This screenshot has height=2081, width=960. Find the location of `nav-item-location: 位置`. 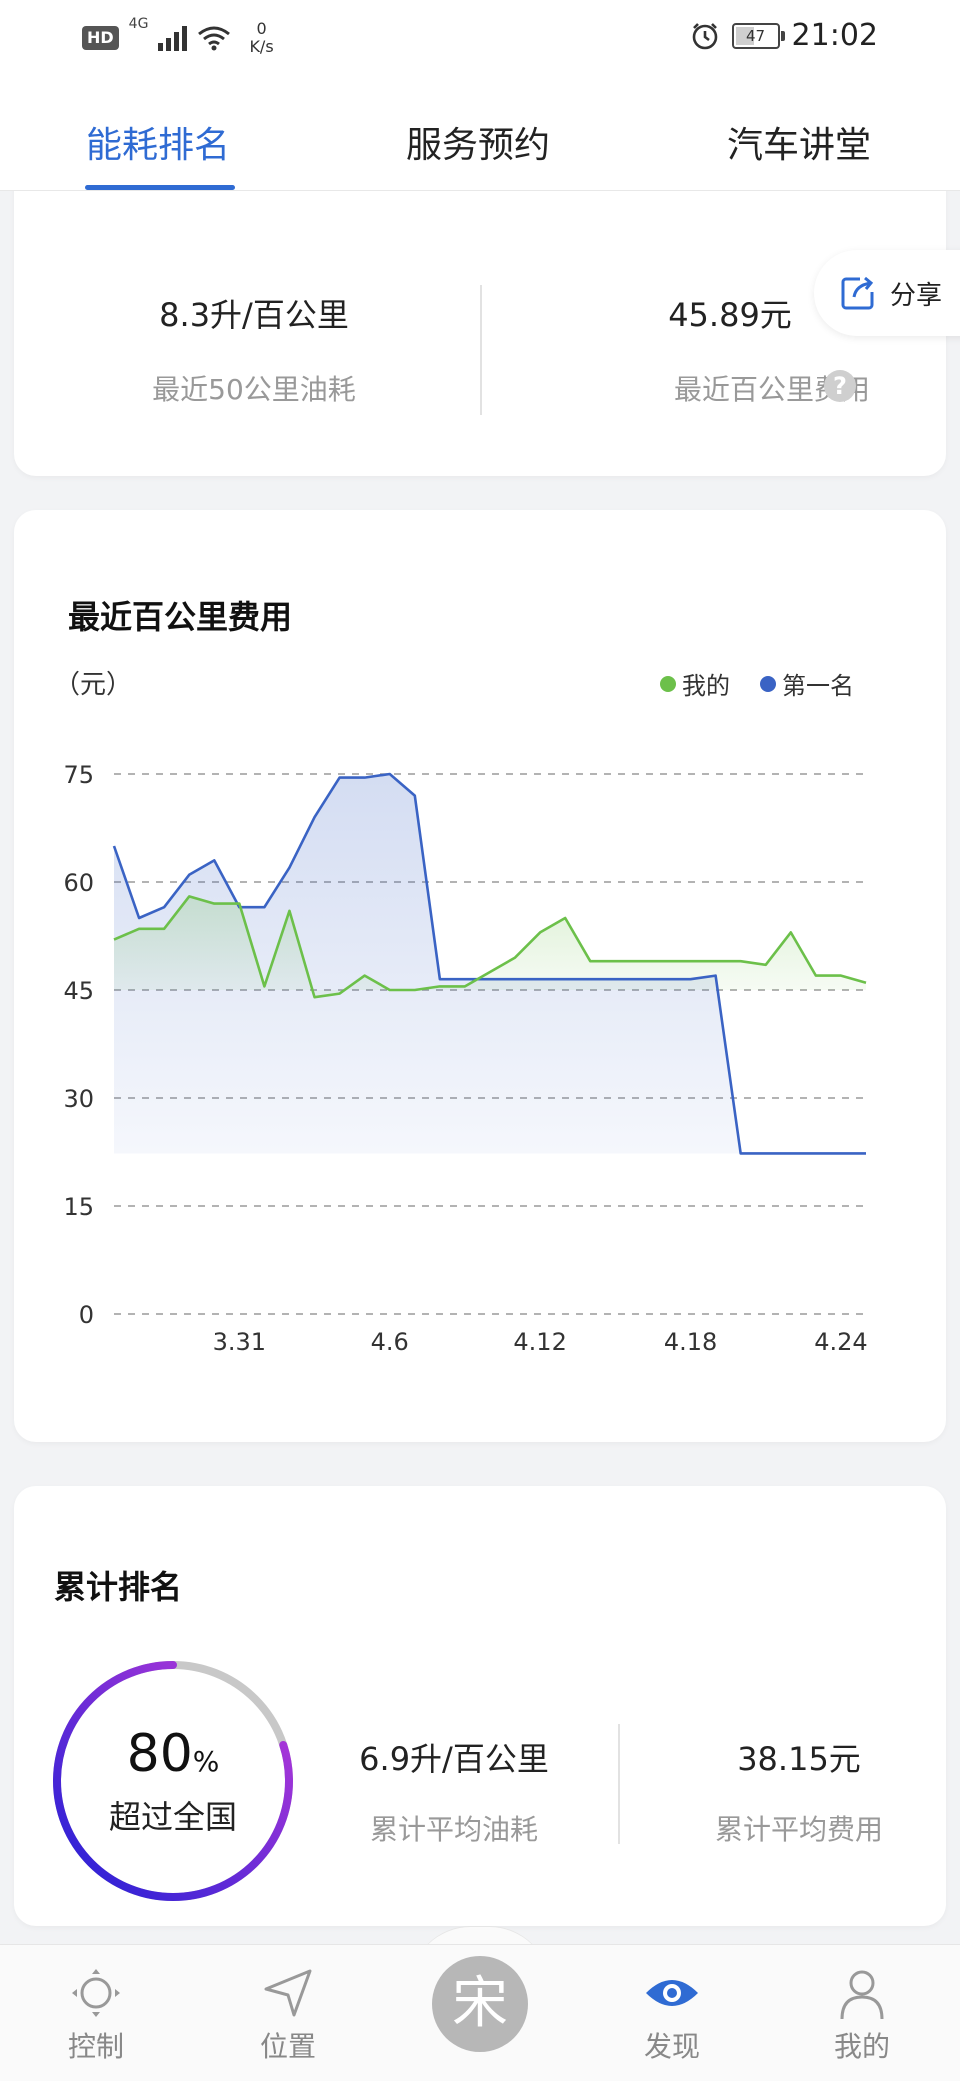

nav-item-location: 位置 is located at coordinates (288, 2015).